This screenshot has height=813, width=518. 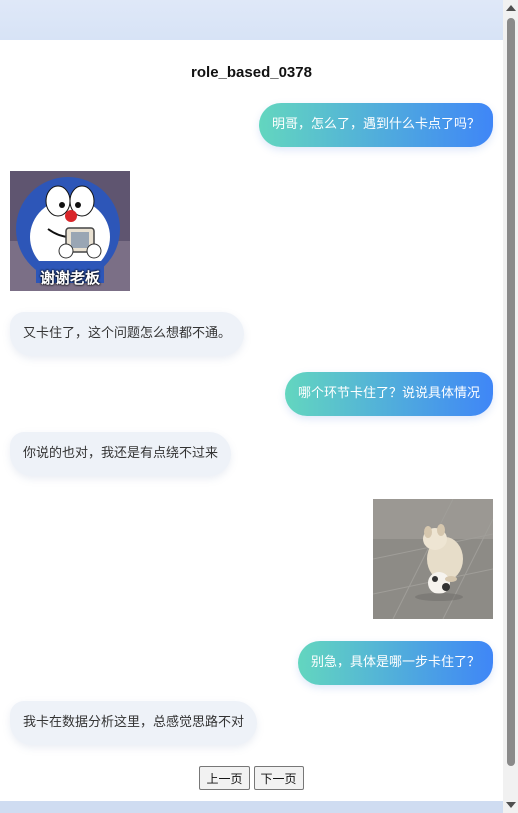 What do you see at coordinates (127, 334) in the screenshot?
I see `message-bubble-other: 又卡住了，这个问题怎么想都不通。` at bounding box center [127, 334].